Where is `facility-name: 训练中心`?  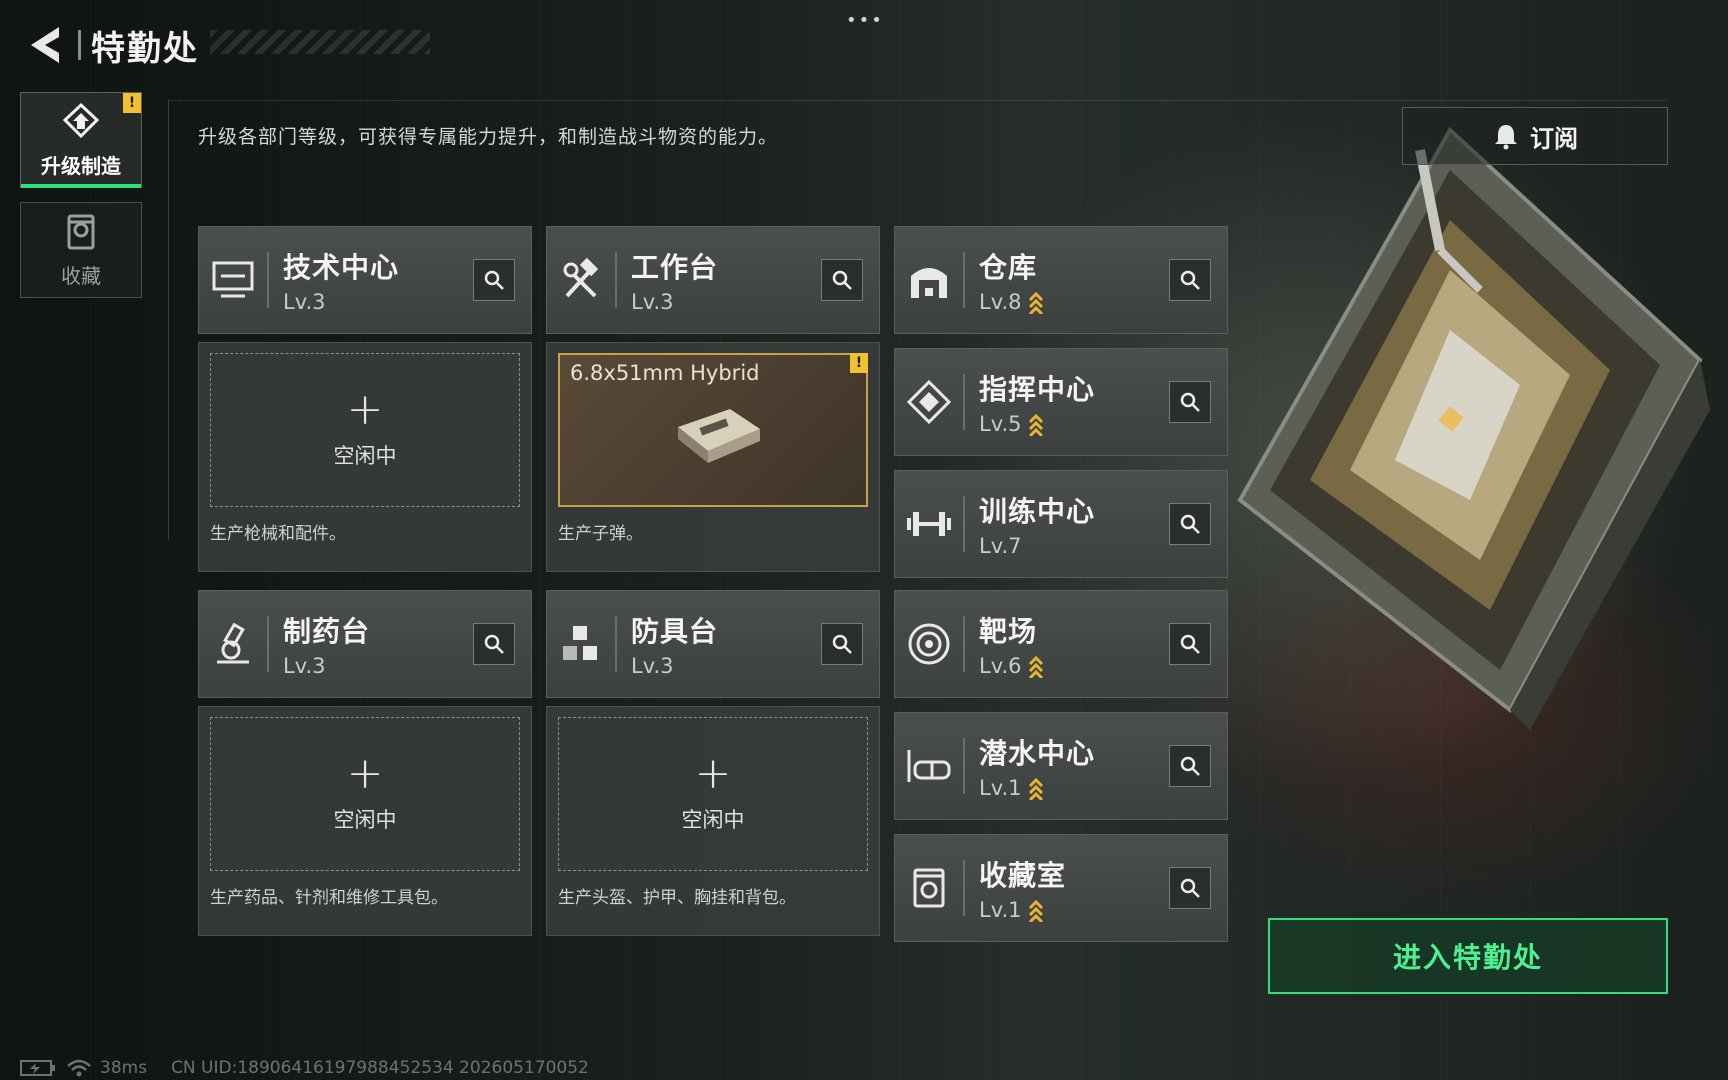
facility-name: 训练中心 is located at coordinates (1037, 511).